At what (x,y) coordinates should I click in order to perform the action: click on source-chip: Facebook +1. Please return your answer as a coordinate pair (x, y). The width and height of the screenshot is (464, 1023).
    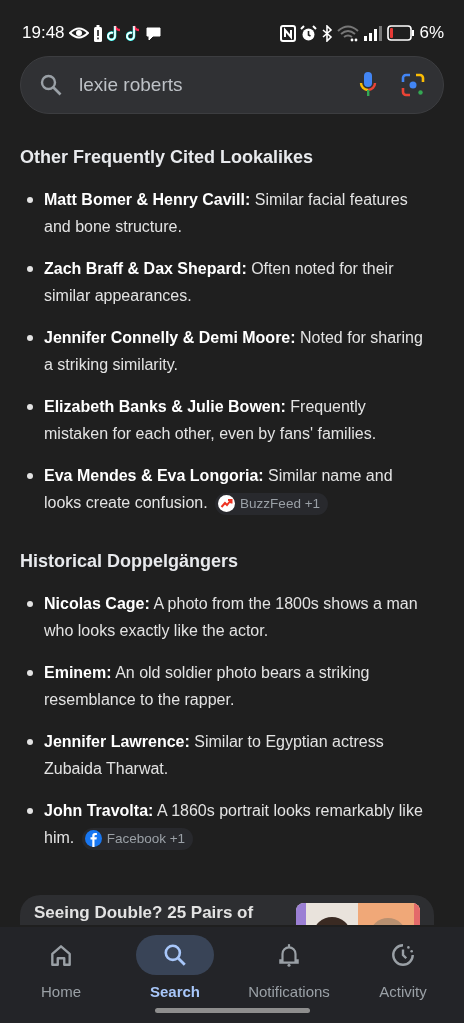
    Looking at the image, I should click on (137, 838).